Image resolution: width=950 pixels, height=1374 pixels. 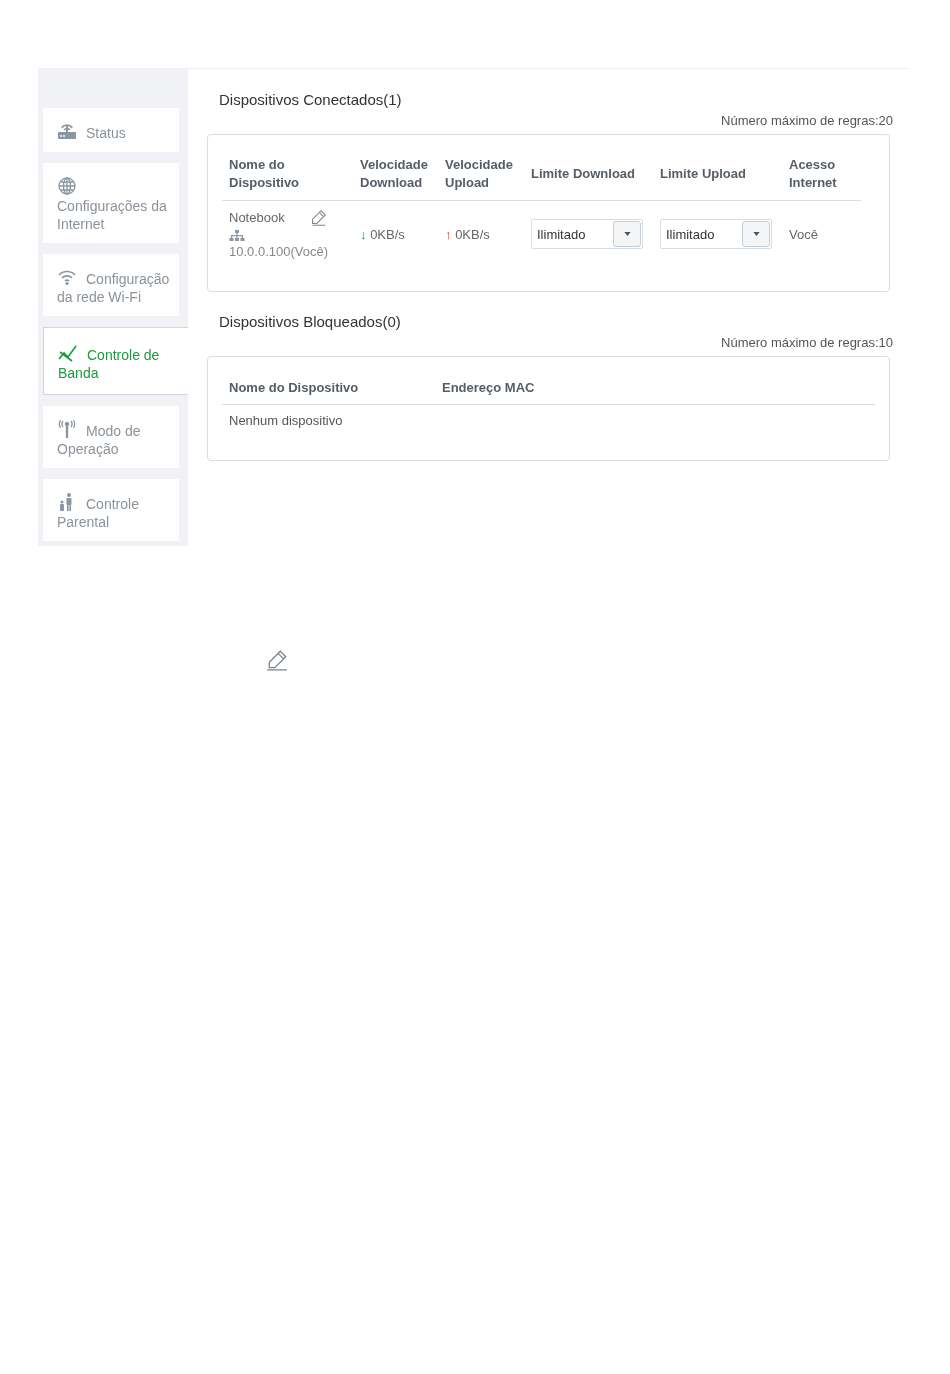 What do you see at coordinates (310, 322) in the screenshot?
I see `section-title: Dispositivos Bloqueados(0)` at bounding box center [310, 322].